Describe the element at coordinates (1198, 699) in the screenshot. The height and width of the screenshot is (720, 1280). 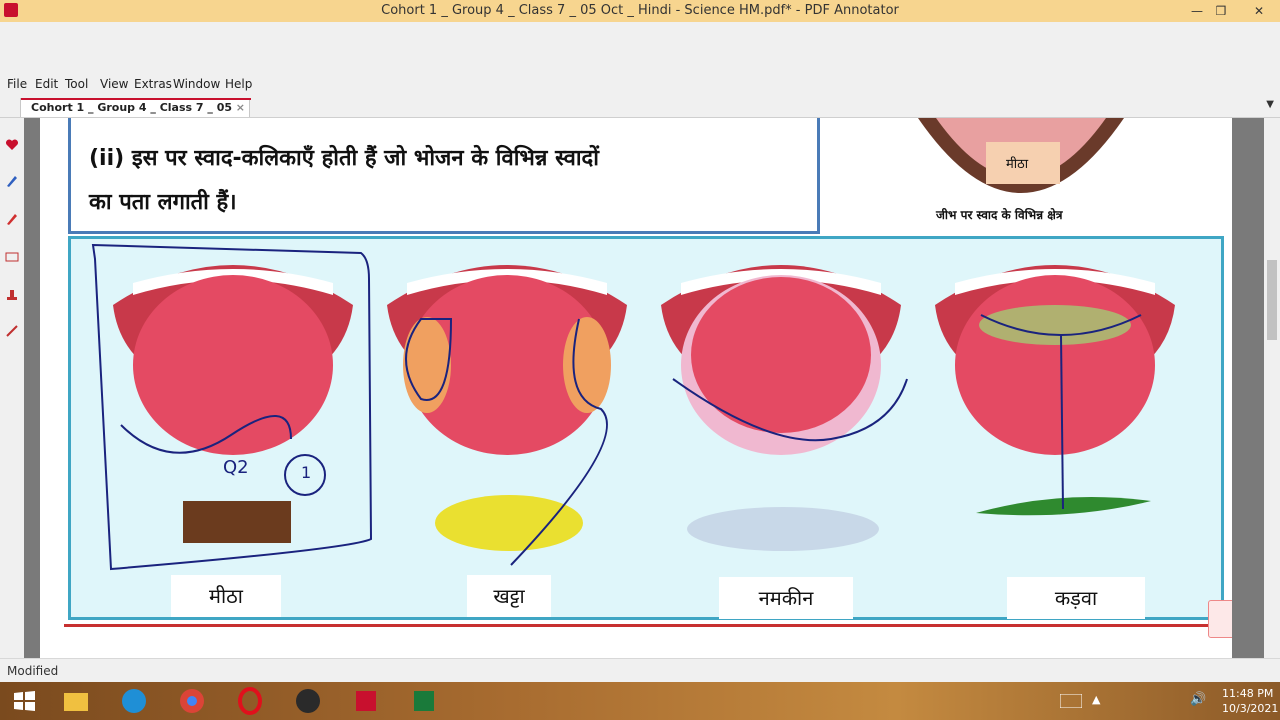
I see `volume-icon: 🔊` at that location.